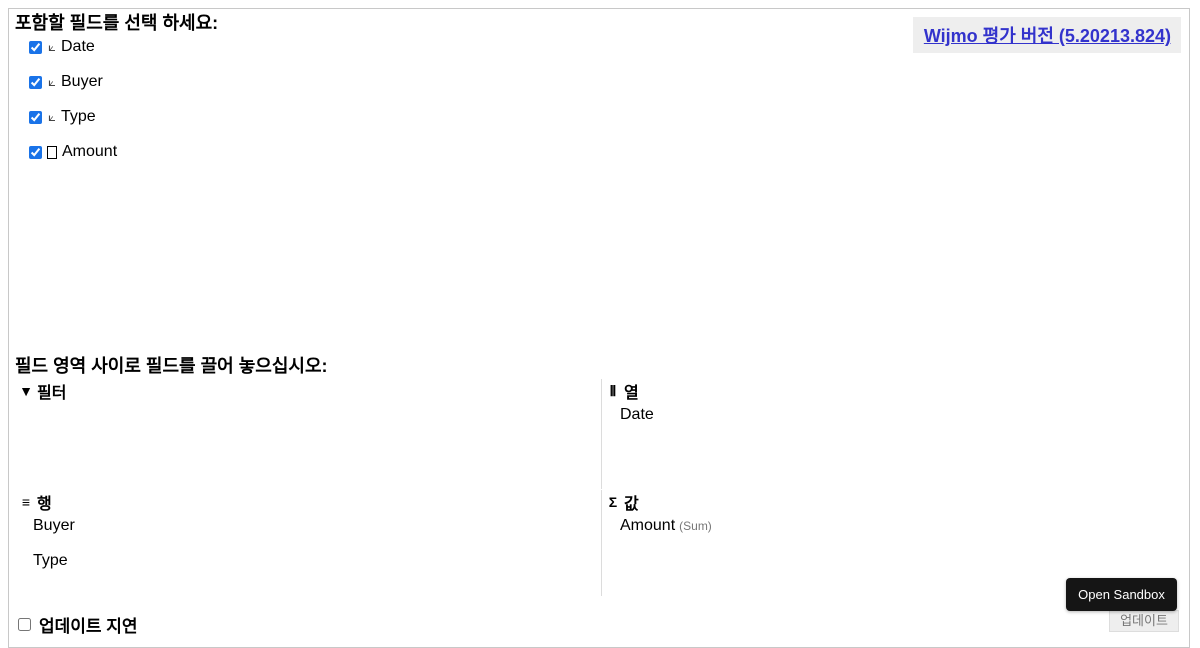 The height and width of the screenshot is (648, 1200). Describe the element at coordinates (893, 434) in the screenshot. I see `columns-area: ⦀ 열 Date` at that location.